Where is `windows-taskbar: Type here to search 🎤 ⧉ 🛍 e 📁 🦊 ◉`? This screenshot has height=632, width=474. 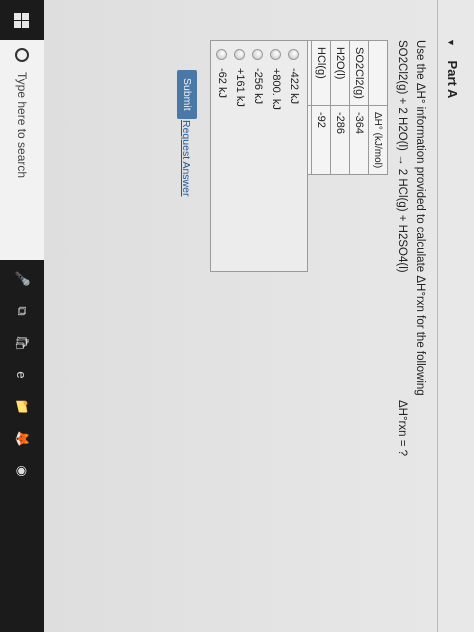
windows-taskbar: Type here to search 🎤 ⧉ 🛍 e 📁 🦊 ◉ is located at coordinates (22, 316).